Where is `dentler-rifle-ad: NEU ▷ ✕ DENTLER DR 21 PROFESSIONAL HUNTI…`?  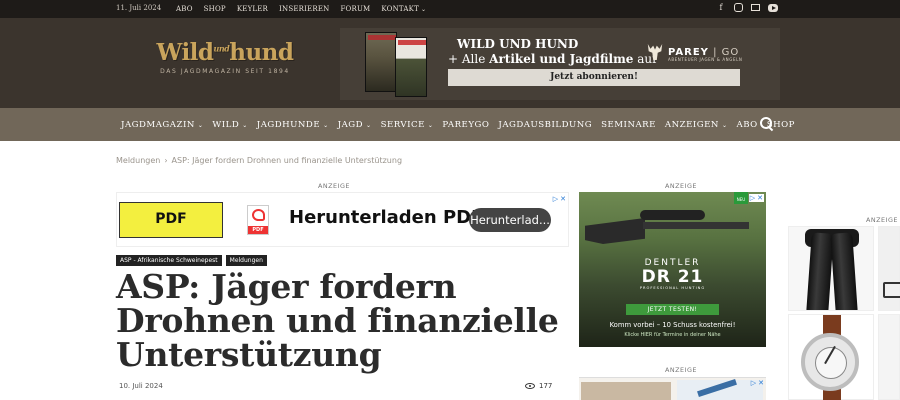 dentler-rifle-ad: NEU ▷ ✕ DENTLER DR 21 PROFESSIONAL HUNTI… is located at coordinates (672, 269).